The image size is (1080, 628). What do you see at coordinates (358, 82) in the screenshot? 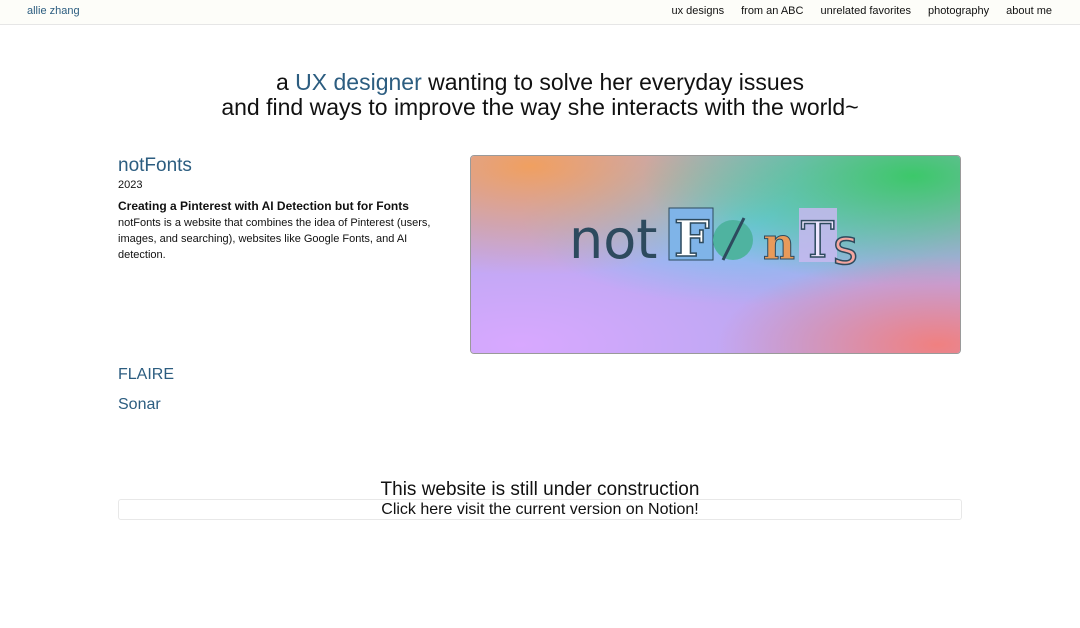
I see `hero-accent: UX designer` at bounding box center [358, 82].